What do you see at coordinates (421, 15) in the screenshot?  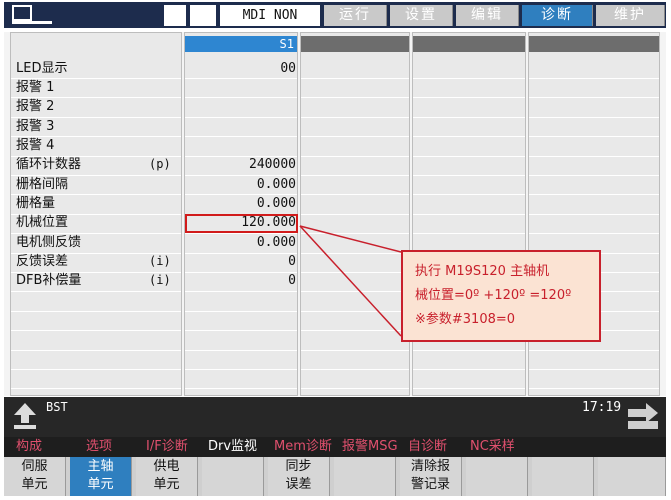 I see `tab-setup: 设置` at bounding box center [421, 15].